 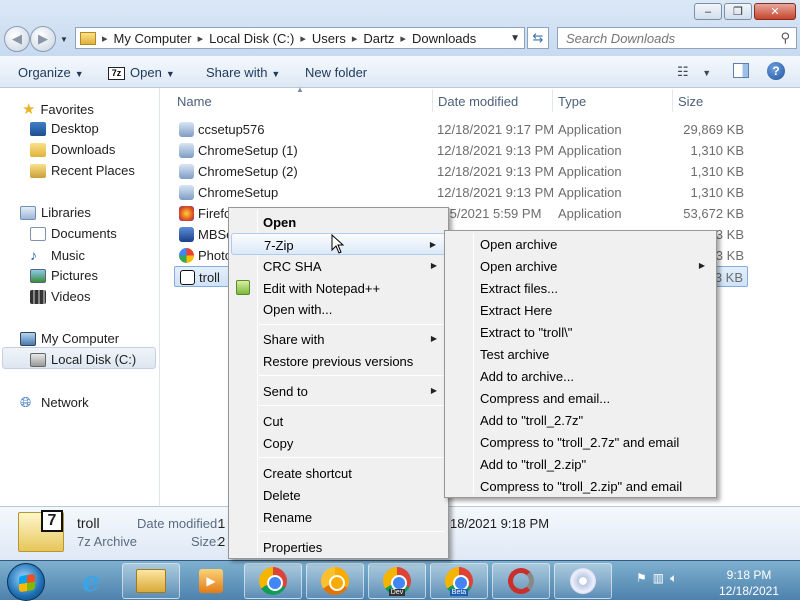 I want to click on nav-recent-places: Recent Places, so click(x=82, y=170).